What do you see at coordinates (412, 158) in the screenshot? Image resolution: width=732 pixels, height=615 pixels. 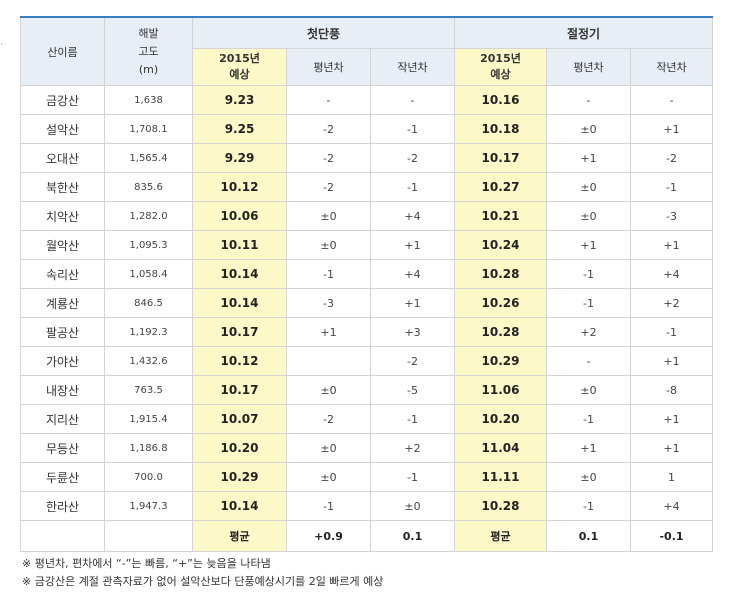 I see `first-vs-last-year-cell: -2` at bounding box center [412, 158].